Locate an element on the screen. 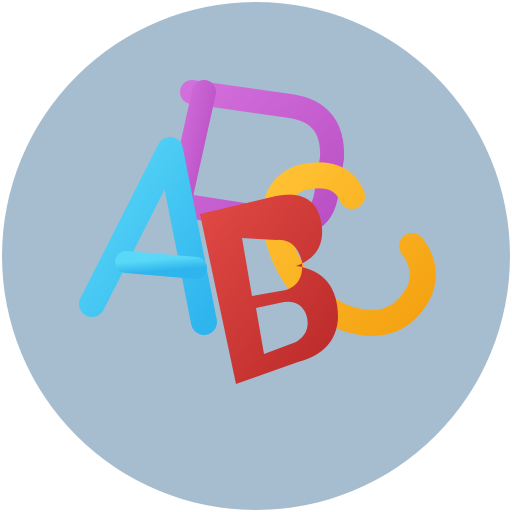  letter-a-crossbar is located at coordinates (161, 265).